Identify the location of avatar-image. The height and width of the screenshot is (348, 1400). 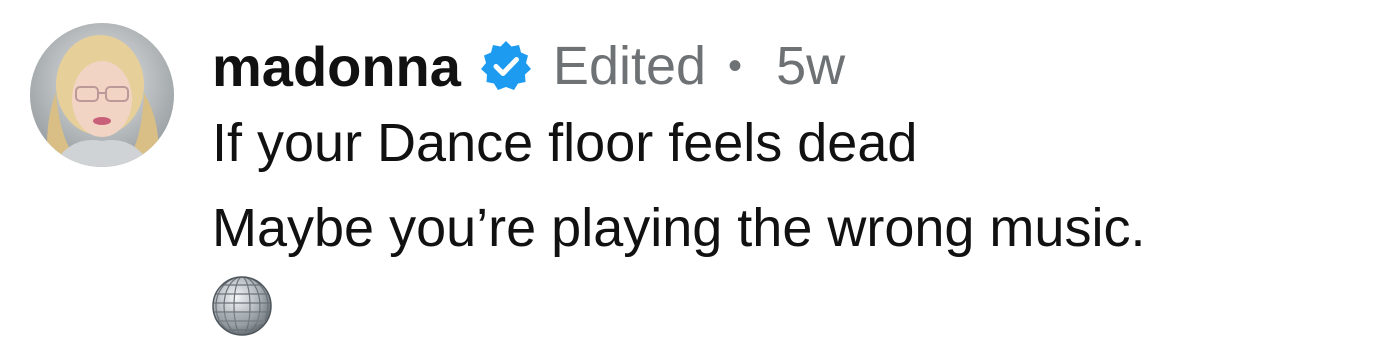
(102, 95).